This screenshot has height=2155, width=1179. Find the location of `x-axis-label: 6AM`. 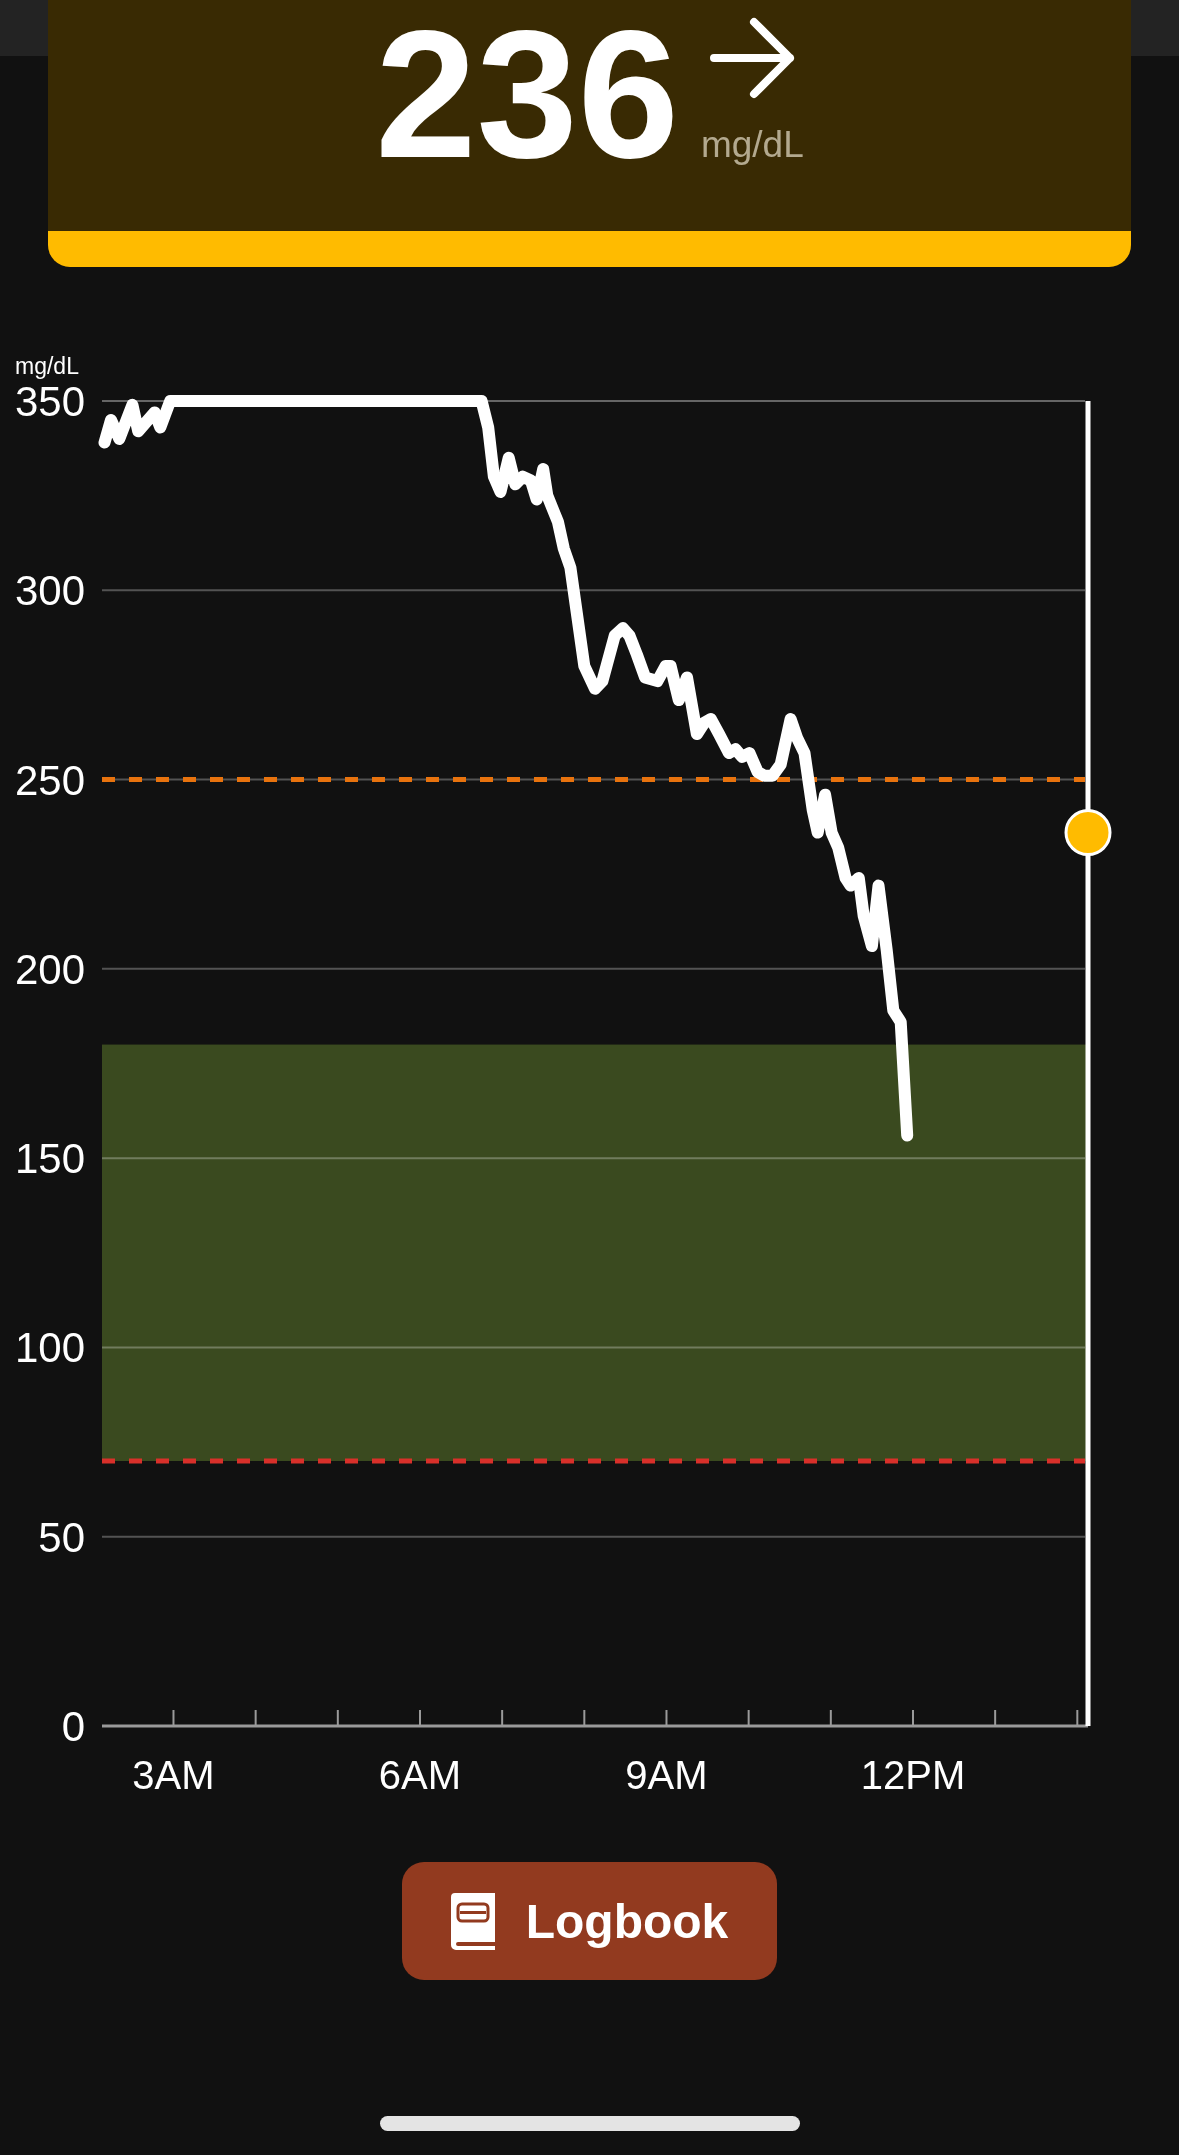

x-axis-label: 6AM is located at coordinates (420, 1775).